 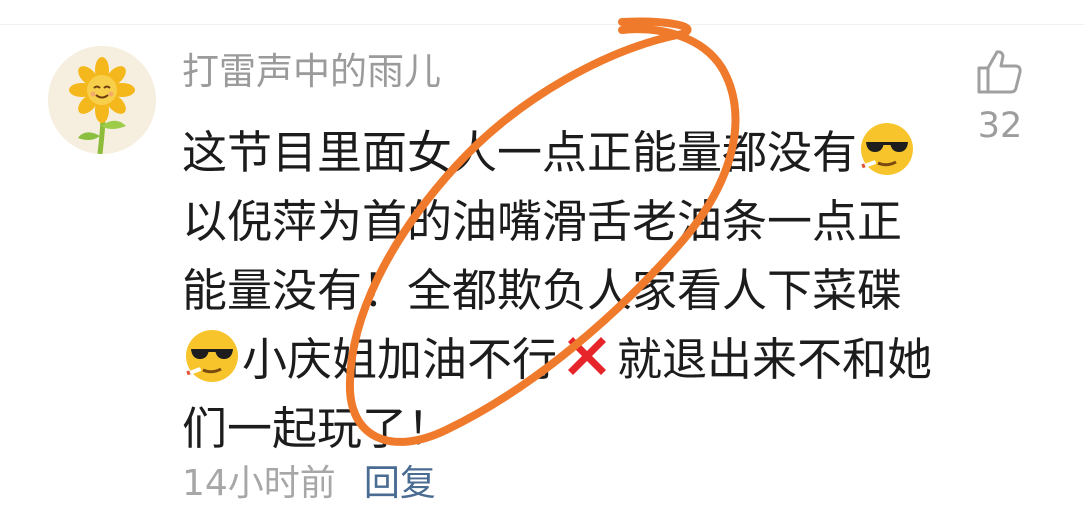 What do you see at coordinates (400, 359) in the screenshot?
I see `comment-text-part3: 小庆姐加油不行` at bounding box center [400, 359].